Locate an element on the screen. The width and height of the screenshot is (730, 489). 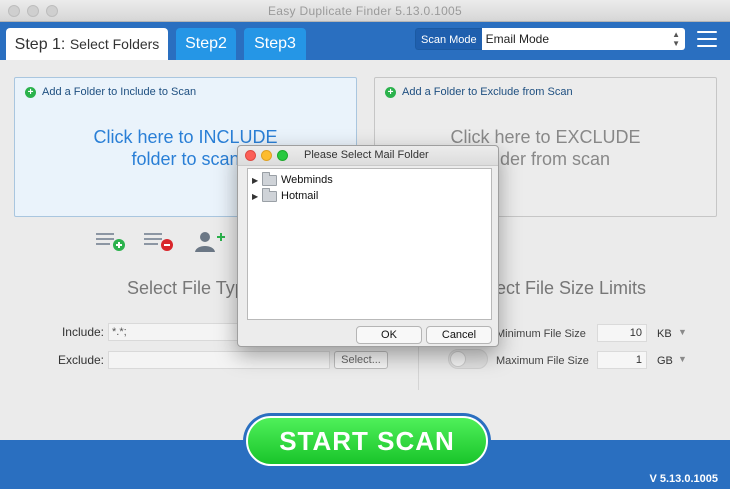
title-bar: Easy Duplicate Finder 5.13.0.1005 is located at coordinates (365, 11).